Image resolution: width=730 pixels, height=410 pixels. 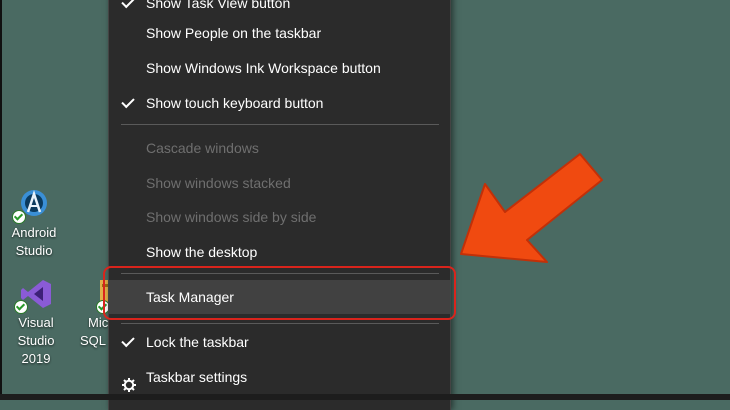 What do you see at coordinates (279, 342) in the screenshot?
I see `menu-item-lock-taskbar: Lock the taskbar` at bounding box center [279, 342].